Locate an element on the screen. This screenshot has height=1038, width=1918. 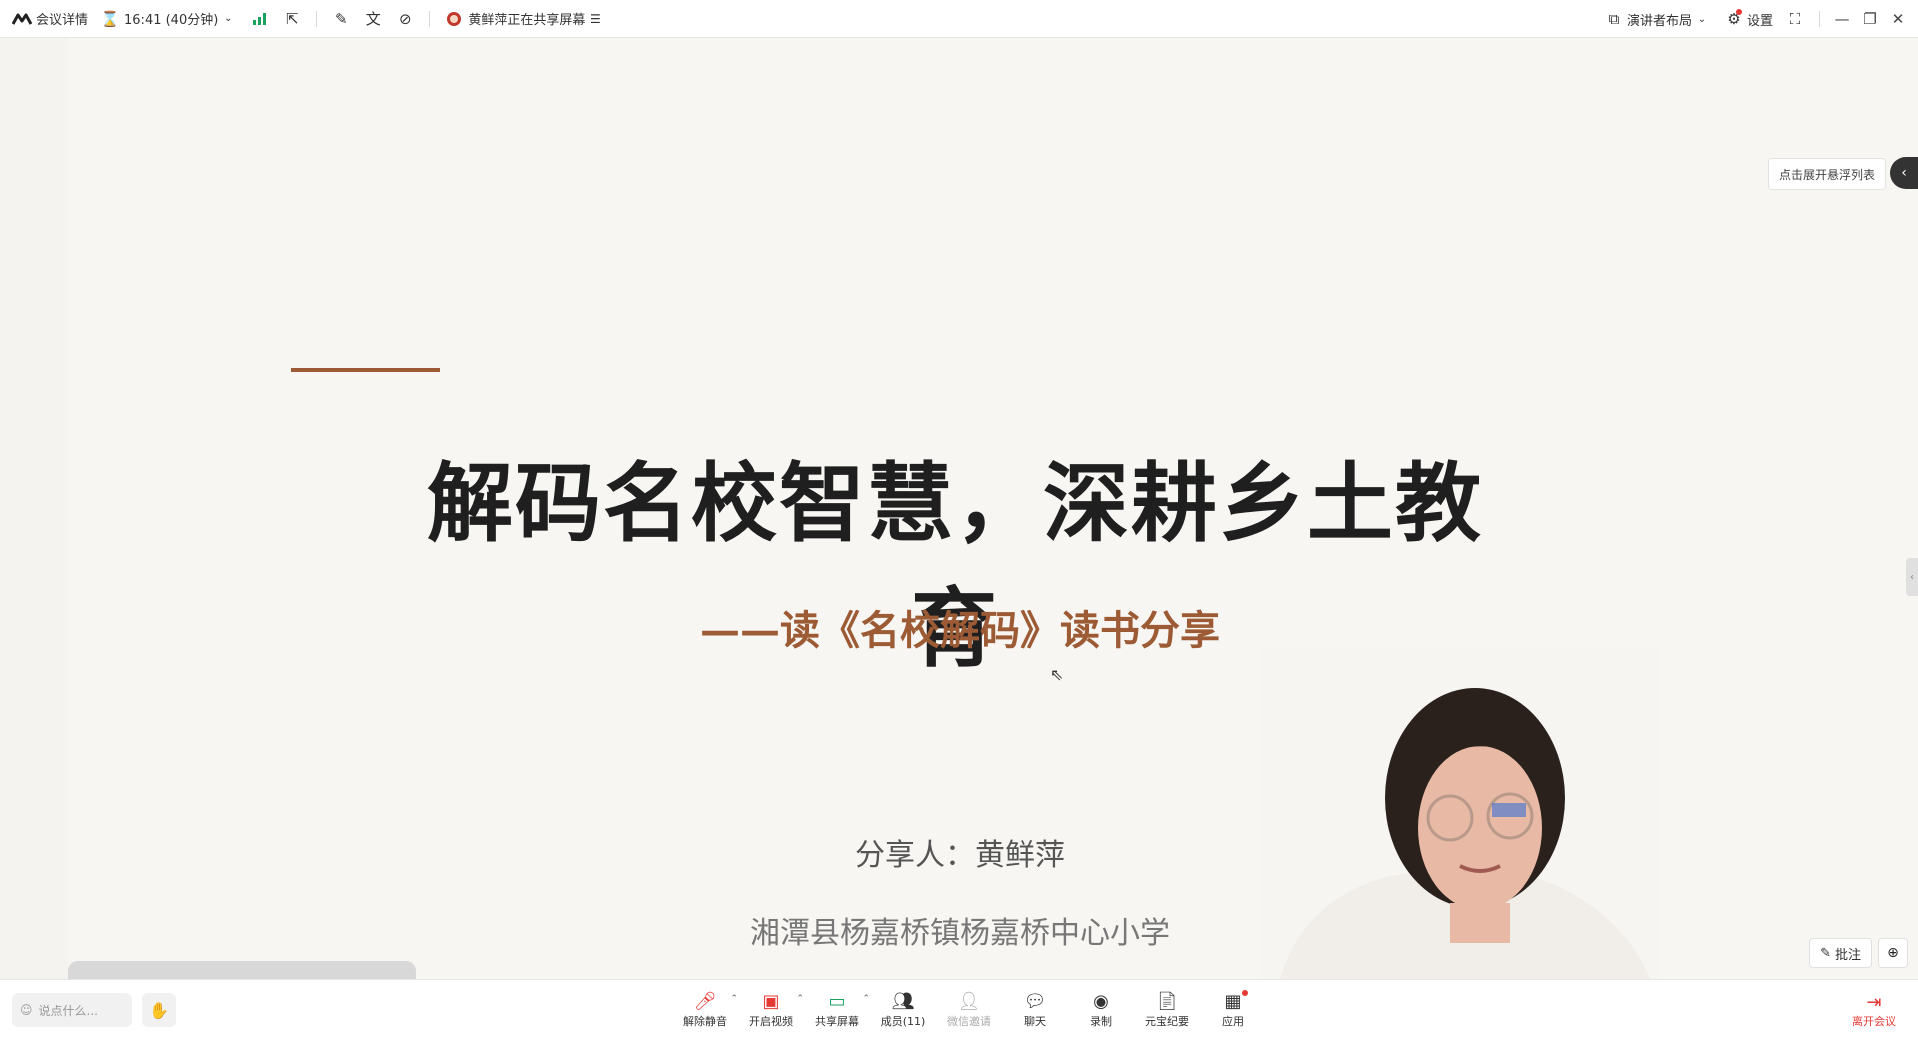
top-right-controls: ⧉ 演讲者布局 ⌄ ⚙ 设置 ⛶ — ❐ ✕ is located at coordinates (1758, 19).